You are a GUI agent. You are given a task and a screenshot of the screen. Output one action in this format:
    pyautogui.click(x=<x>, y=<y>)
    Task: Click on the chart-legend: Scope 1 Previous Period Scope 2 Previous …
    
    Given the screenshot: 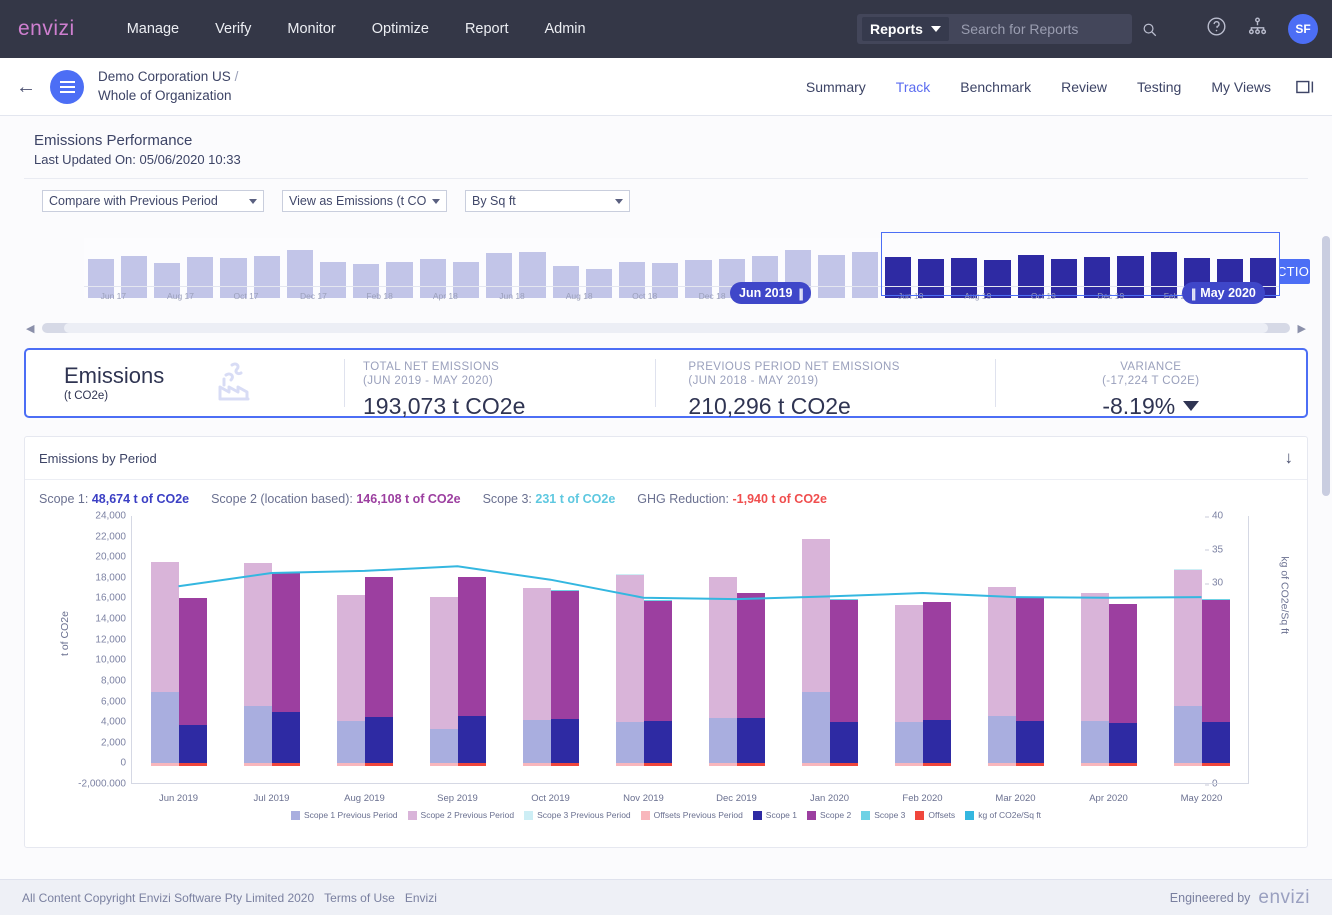 What is the action you would take?
    pyautogui.click(x=666, y=815)
    